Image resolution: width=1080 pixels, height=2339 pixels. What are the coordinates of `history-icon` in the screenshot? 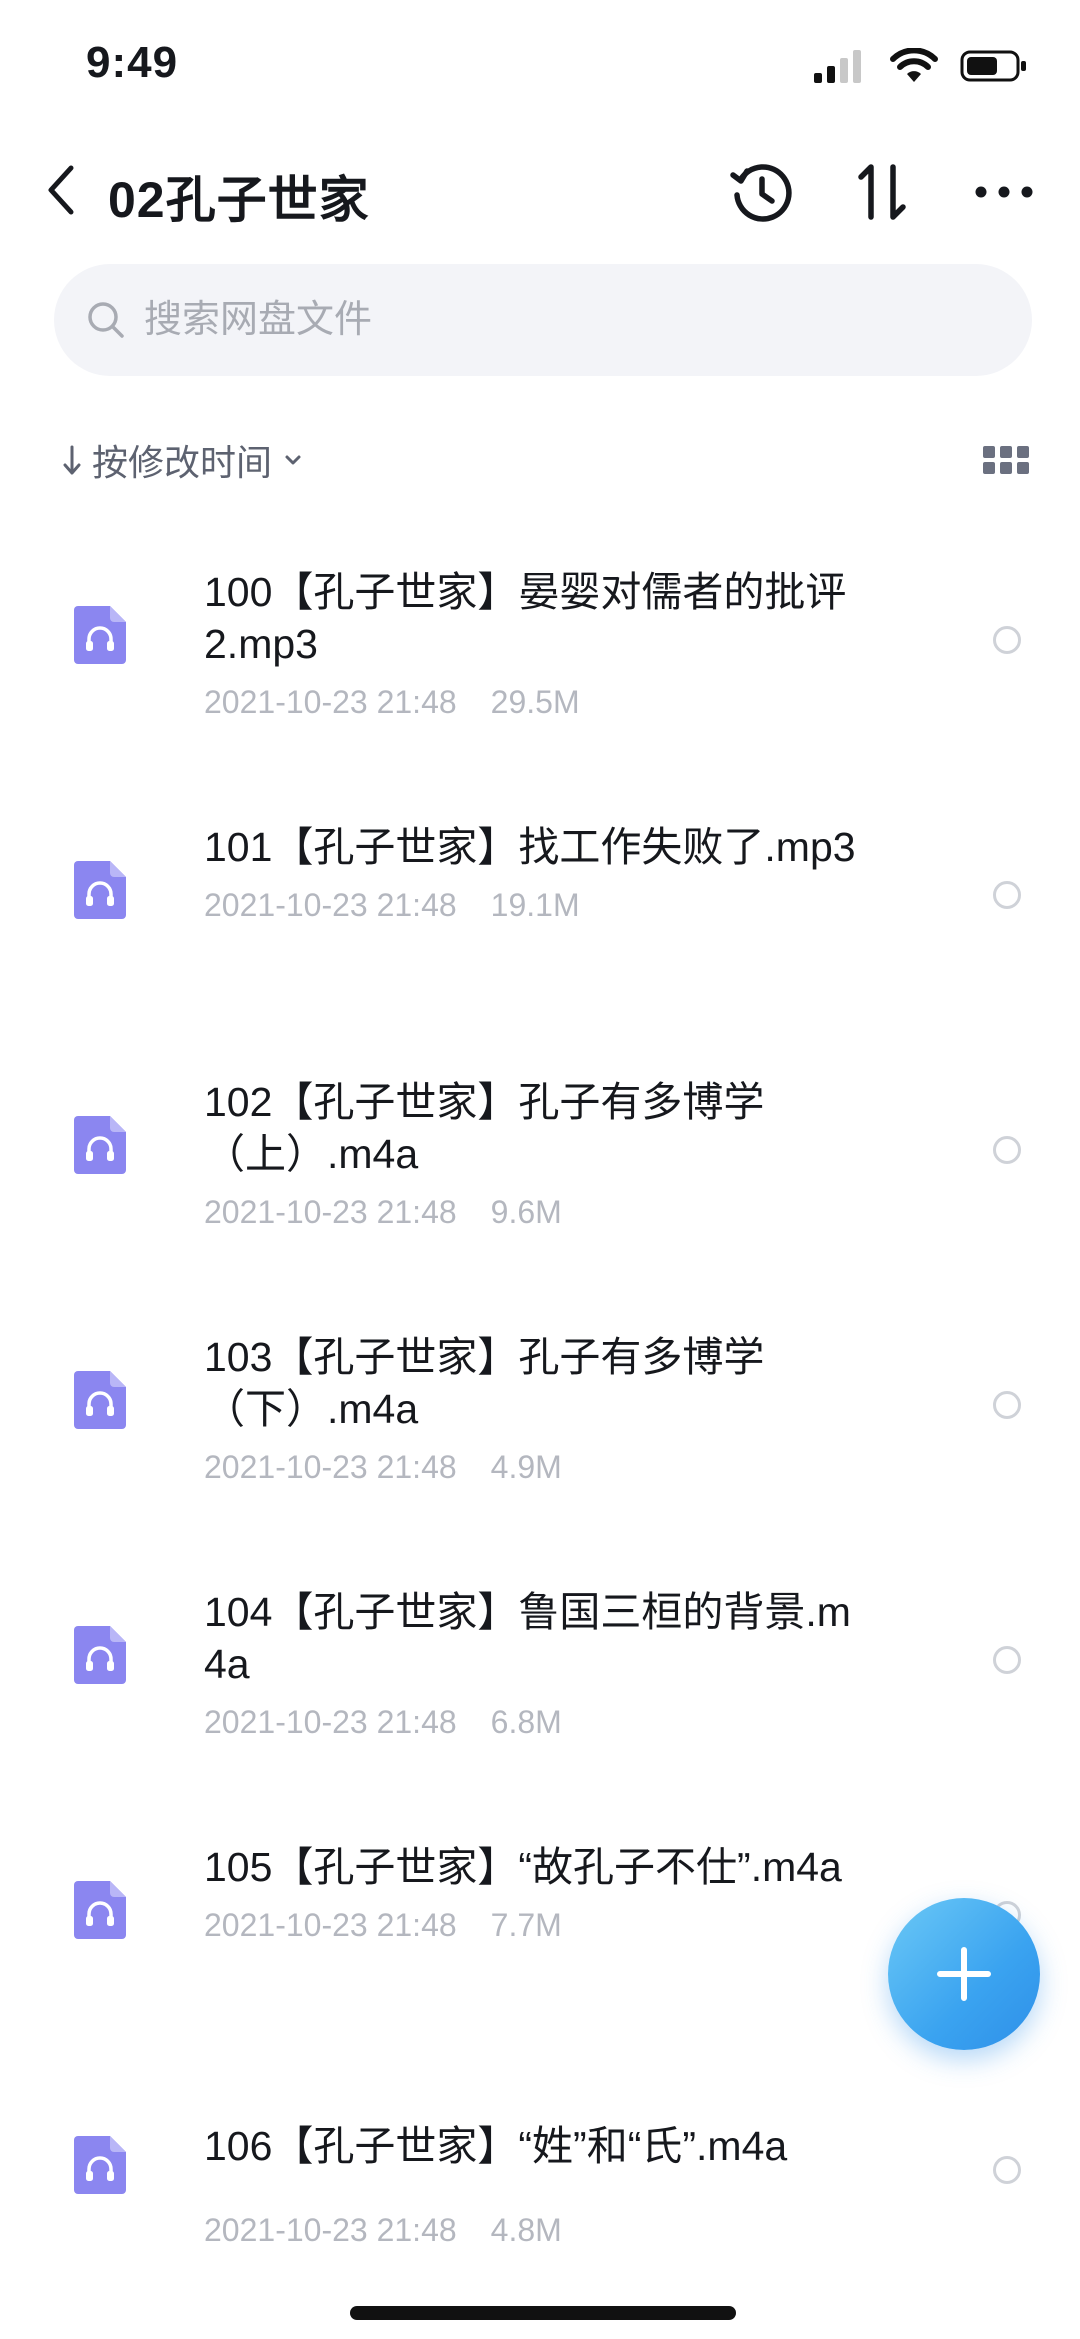 It's located at (761, 193).